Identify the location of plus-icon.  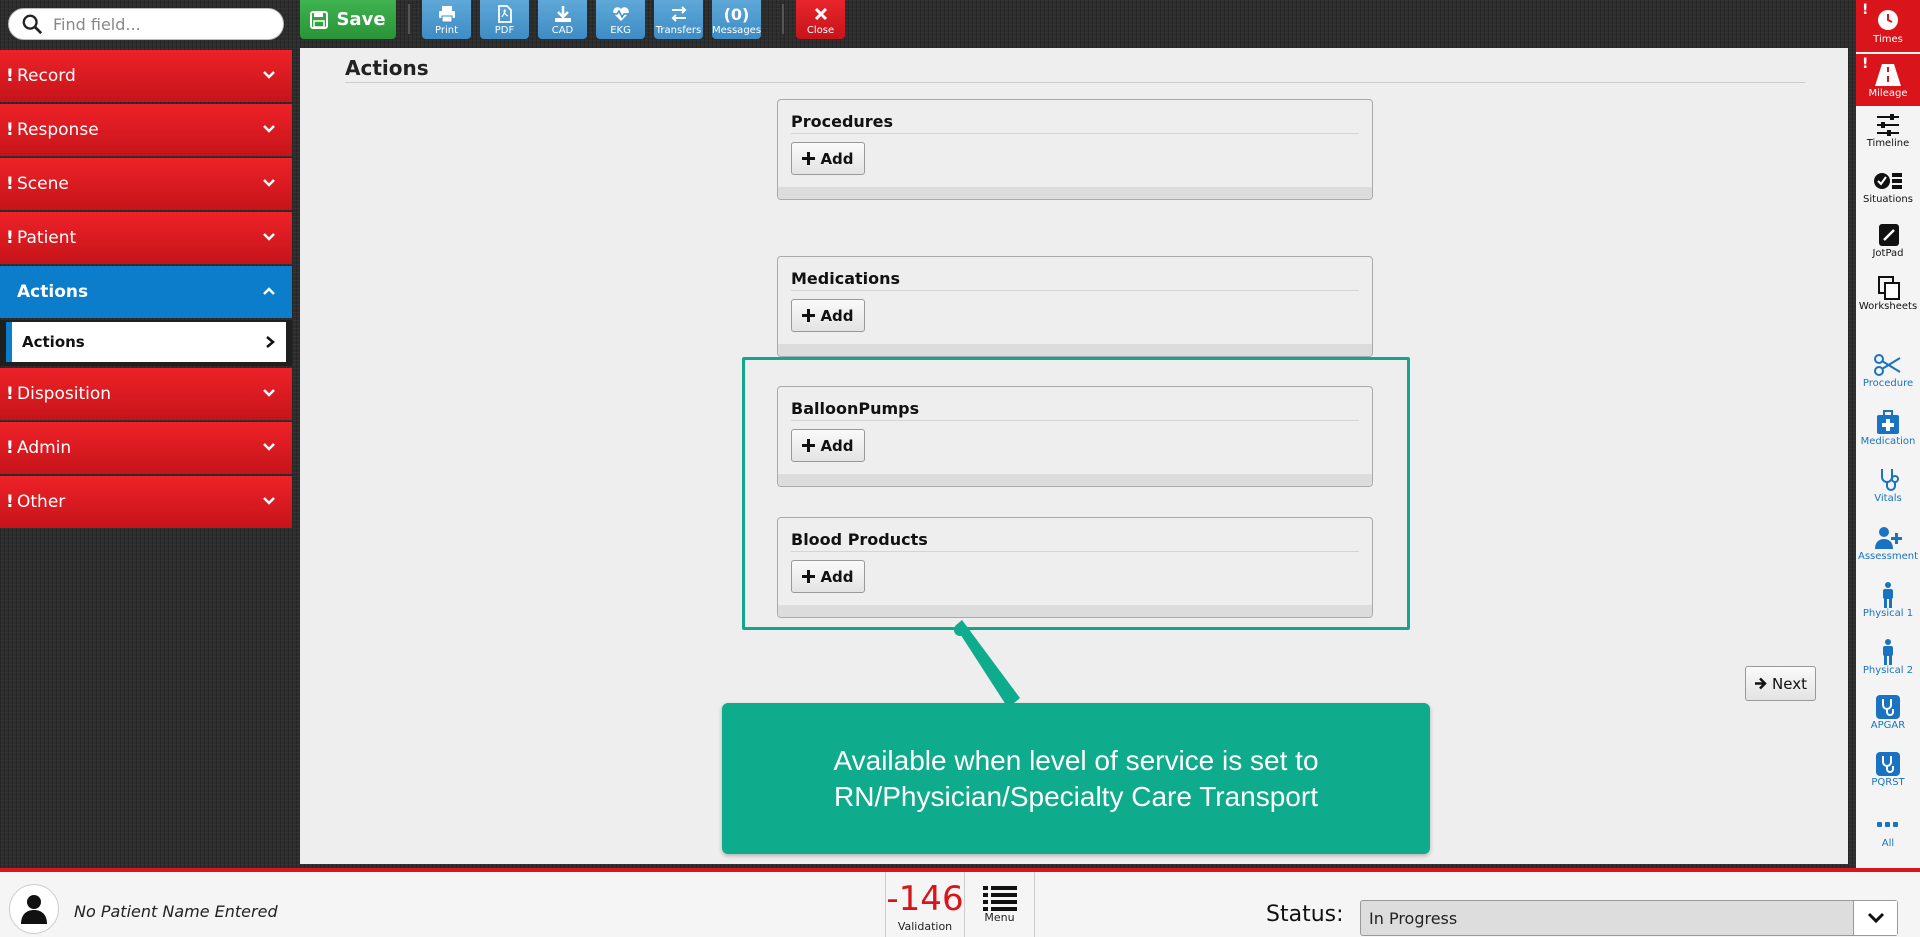
(809, 158).